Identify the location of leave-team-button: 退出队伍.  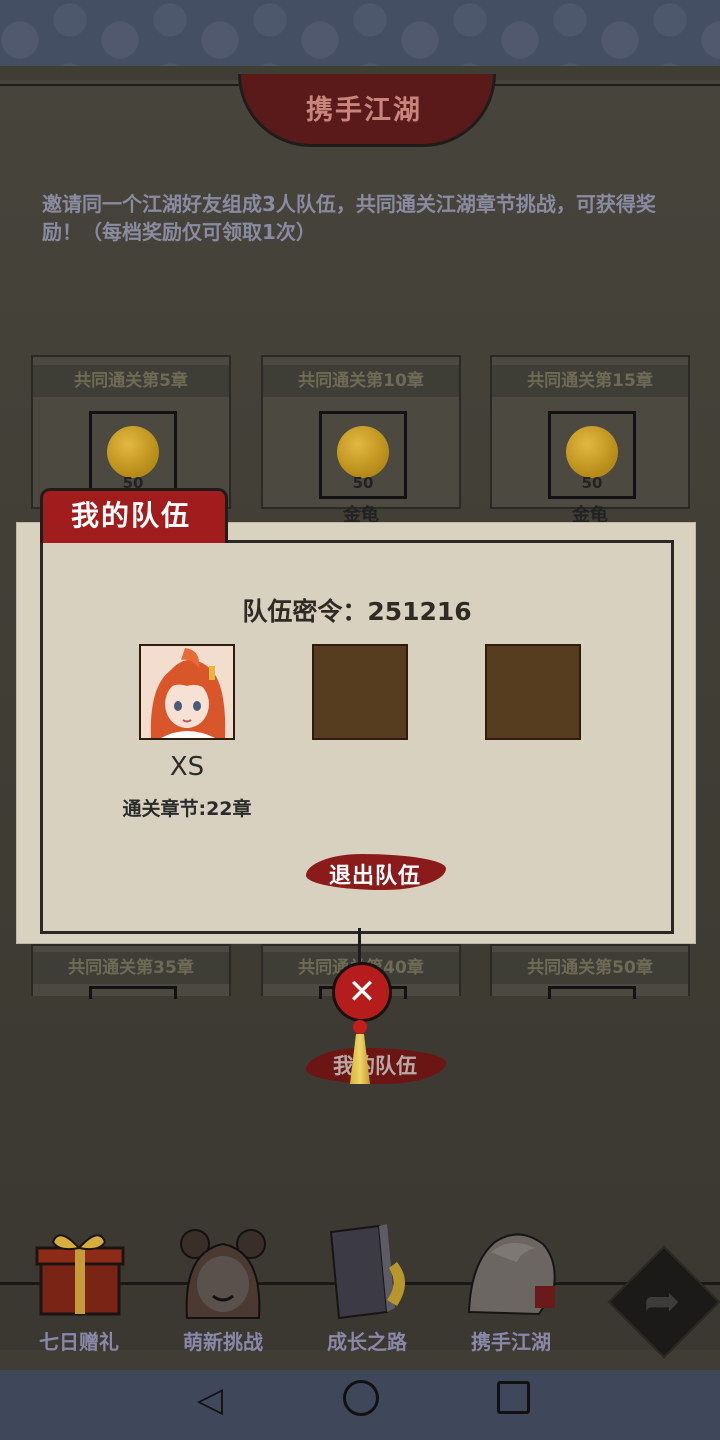
(375, 874).